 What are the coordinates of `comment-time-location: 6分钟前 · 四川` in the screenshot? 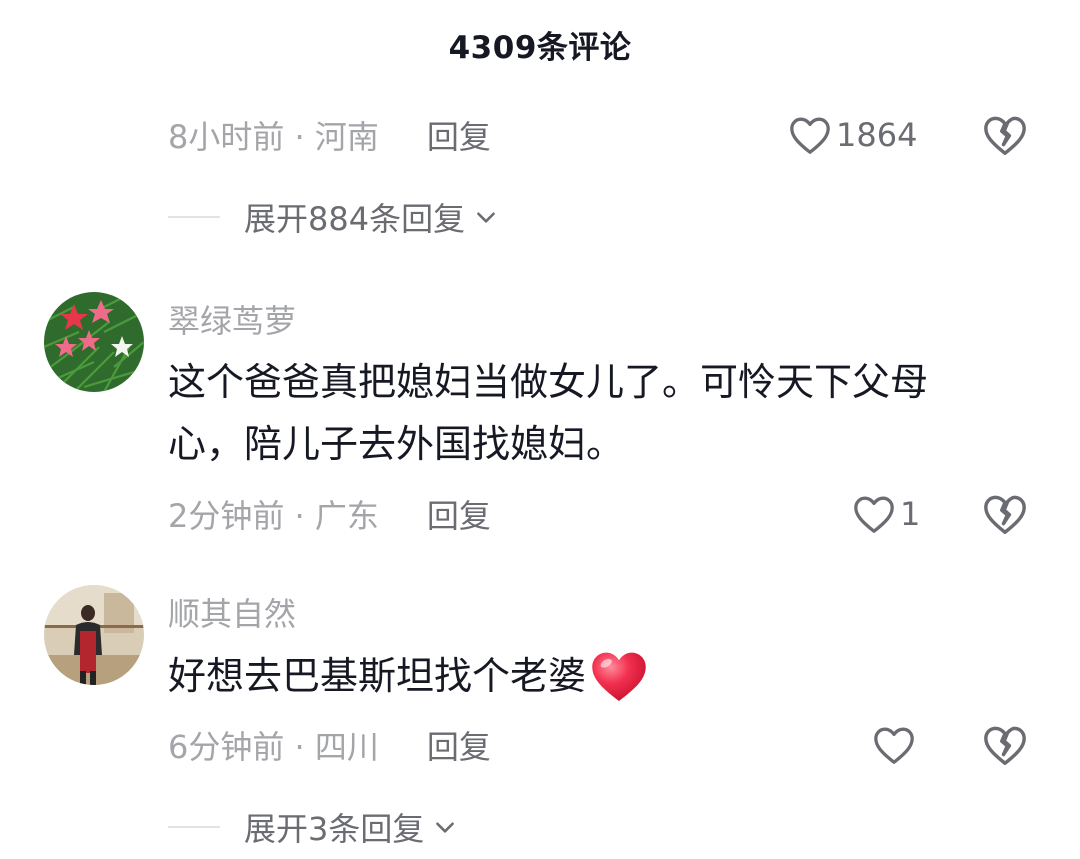 It's located at (273, 747).